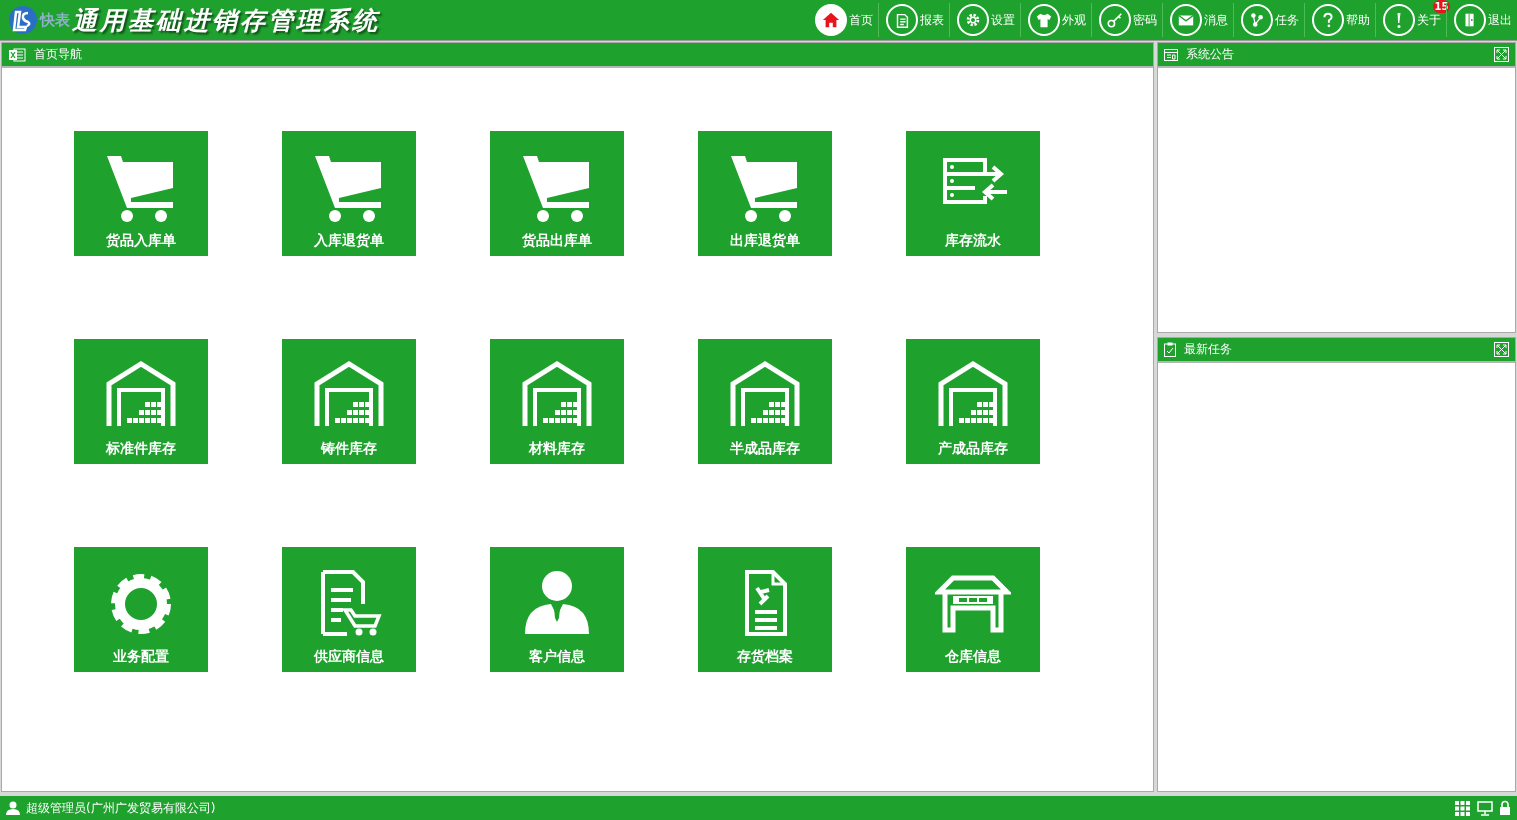  Describe the element at coordinates (557, 193) in the screenshot. I see `nav-tile: 货品出库单` at that location.